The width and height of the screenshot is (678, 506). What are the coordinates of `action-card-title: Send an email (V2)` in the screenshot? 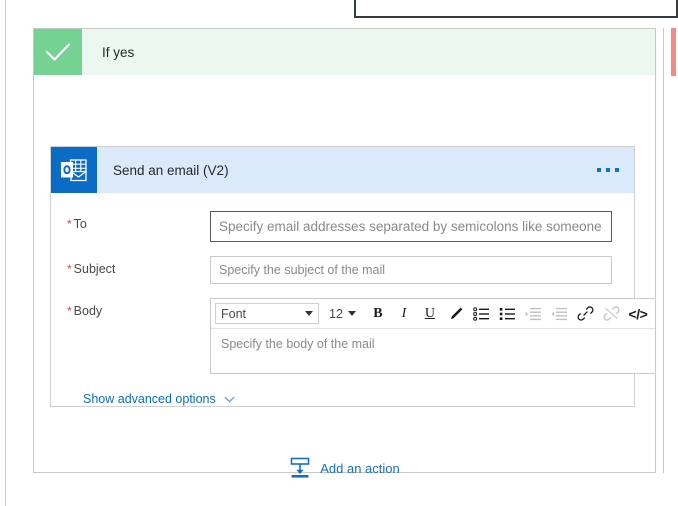 It's located at (171, 170).